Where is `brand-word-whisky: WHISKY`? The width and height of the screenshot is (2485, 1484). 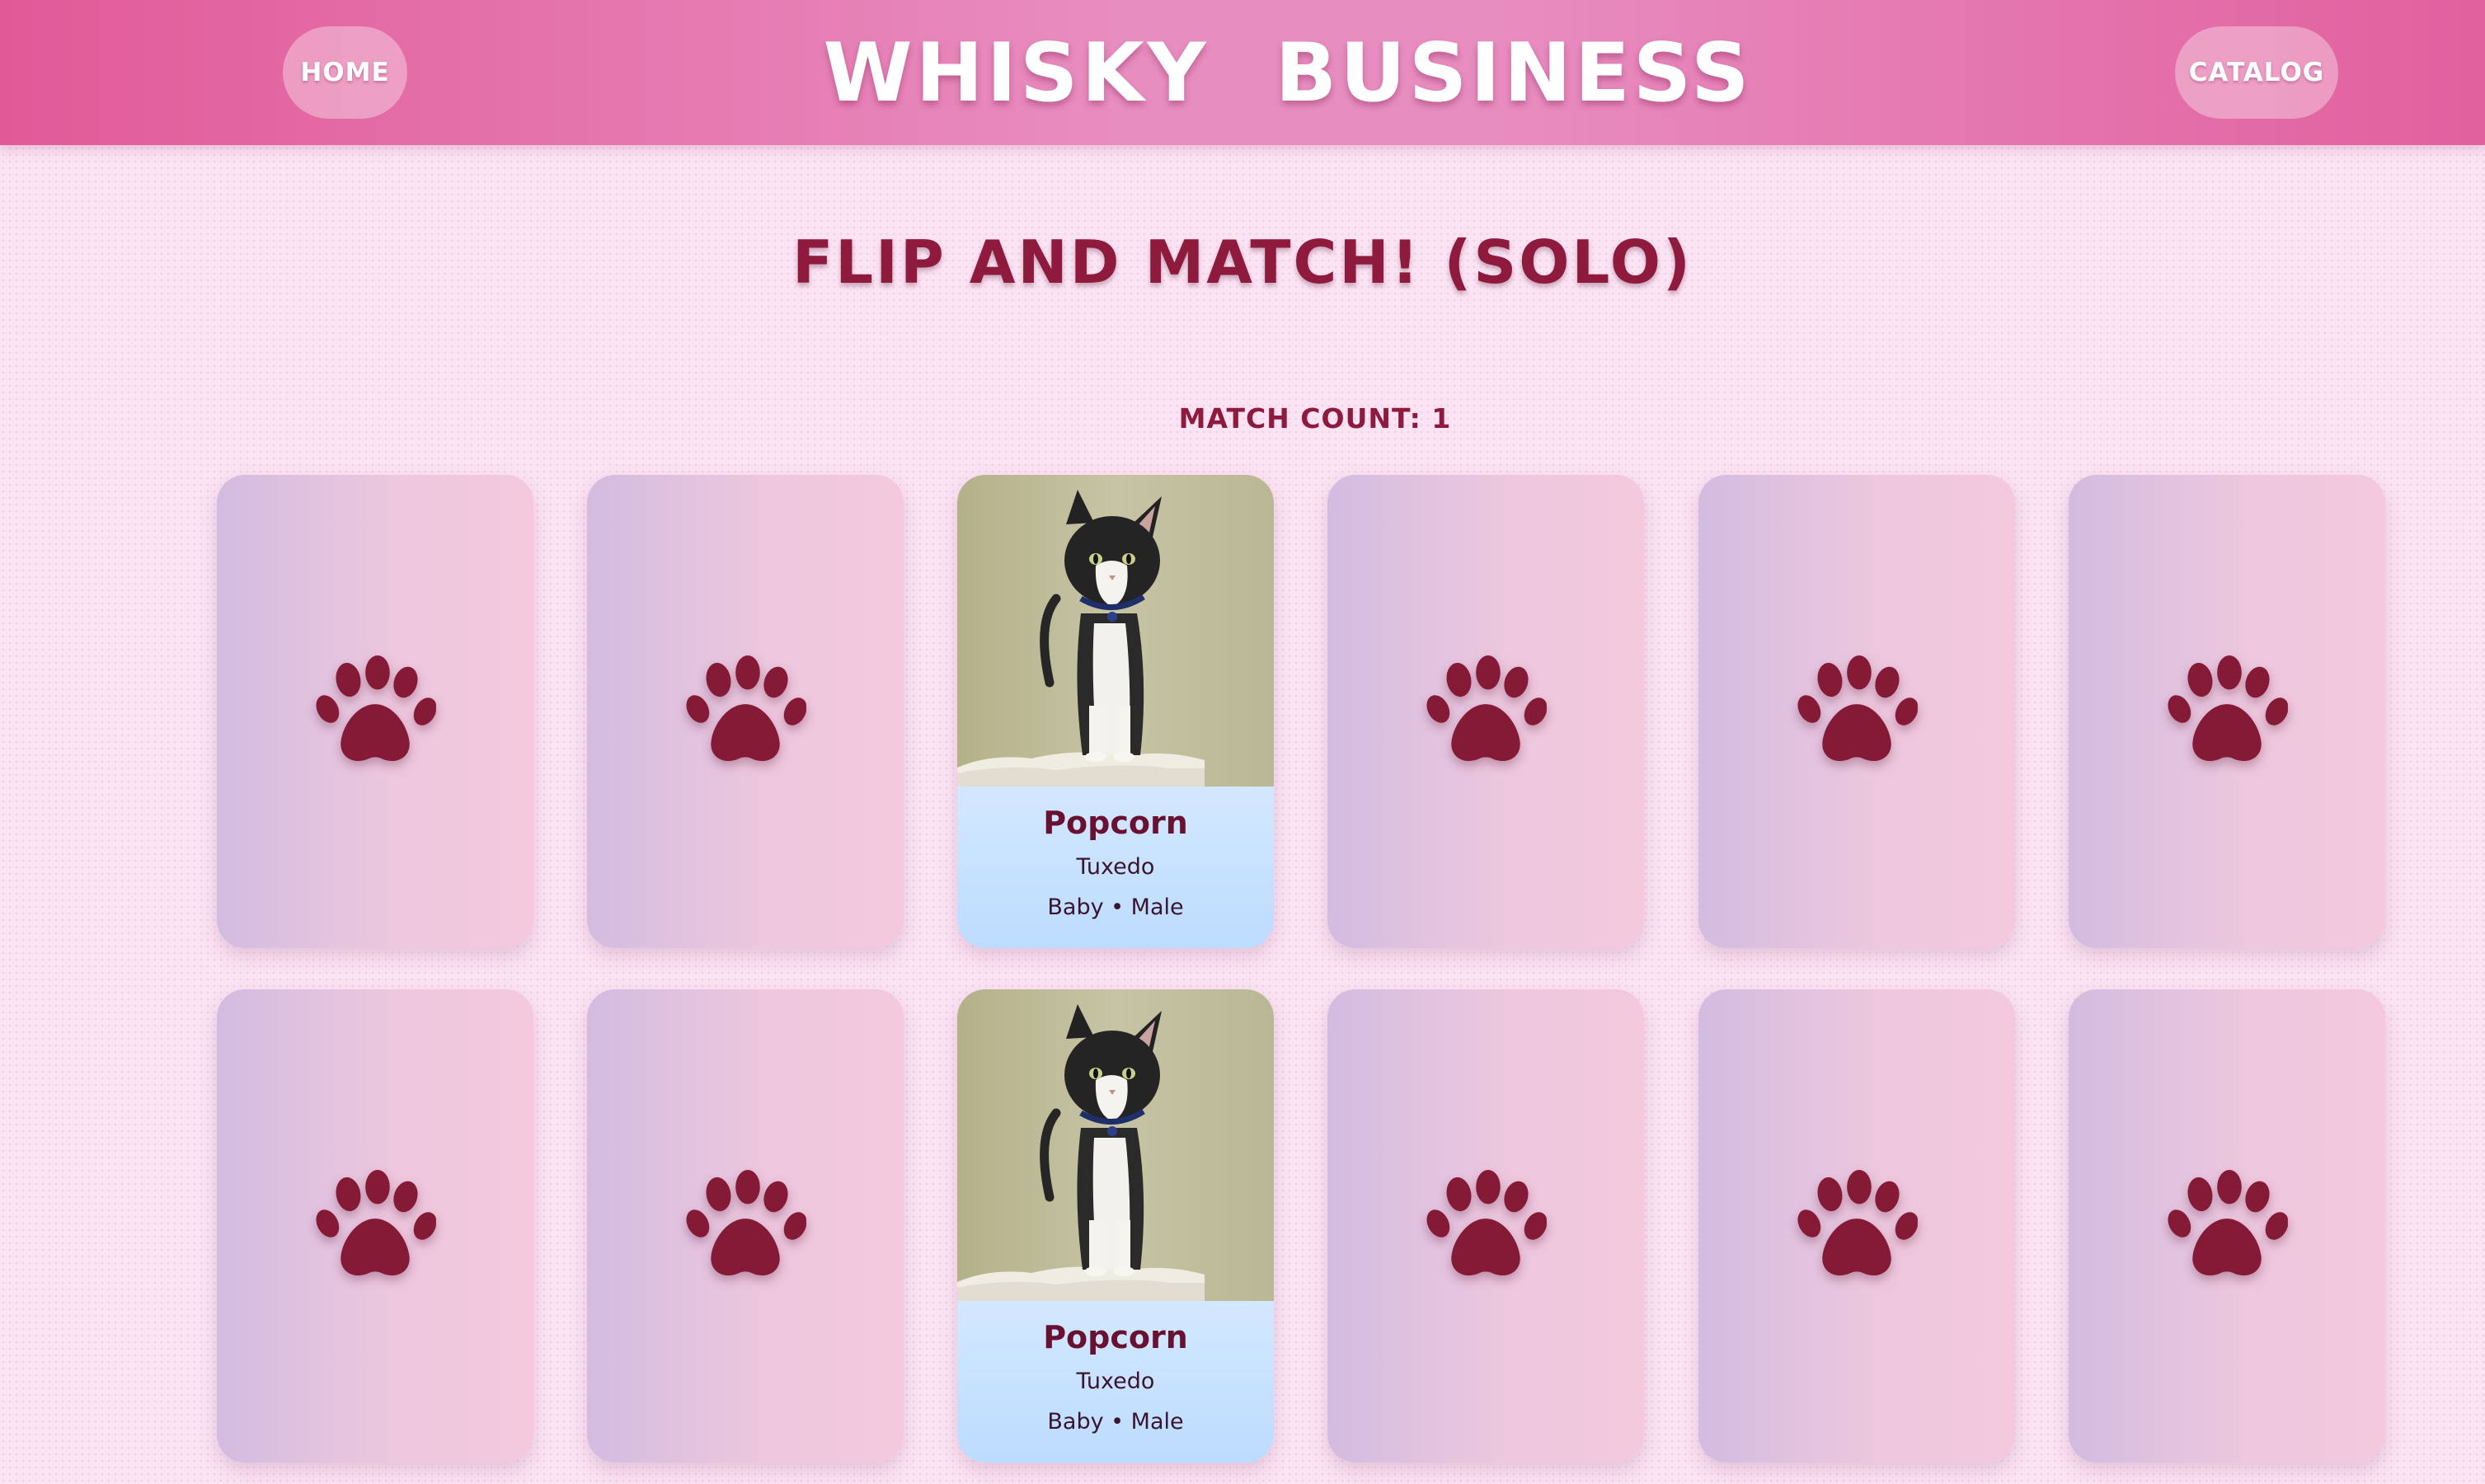
brand-word-whisky: WHISKY is located at coordinates (1016, 73).